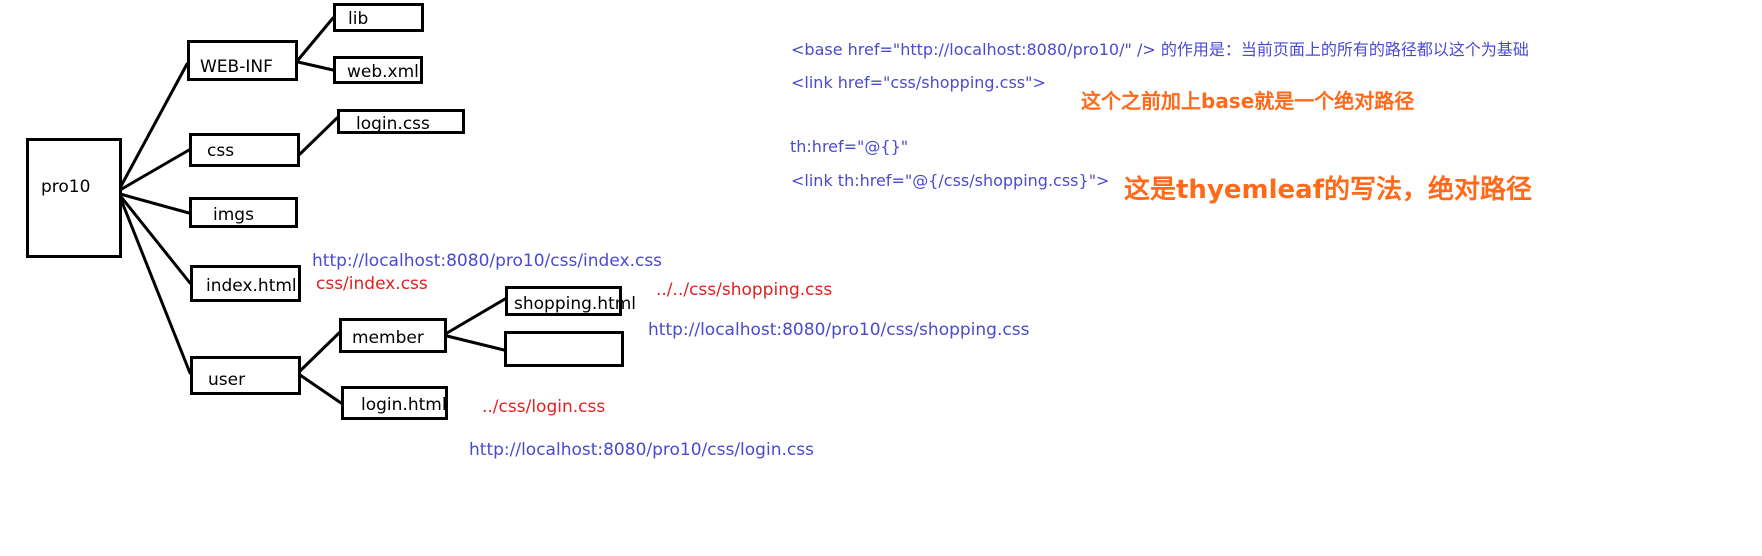 The height and width of the screenshot is (556, 1762). What do you see at coordinates (383, 72) in the screenshot?
I see `node-web-xml-label: web.xml` at bounding box center [383, 72].